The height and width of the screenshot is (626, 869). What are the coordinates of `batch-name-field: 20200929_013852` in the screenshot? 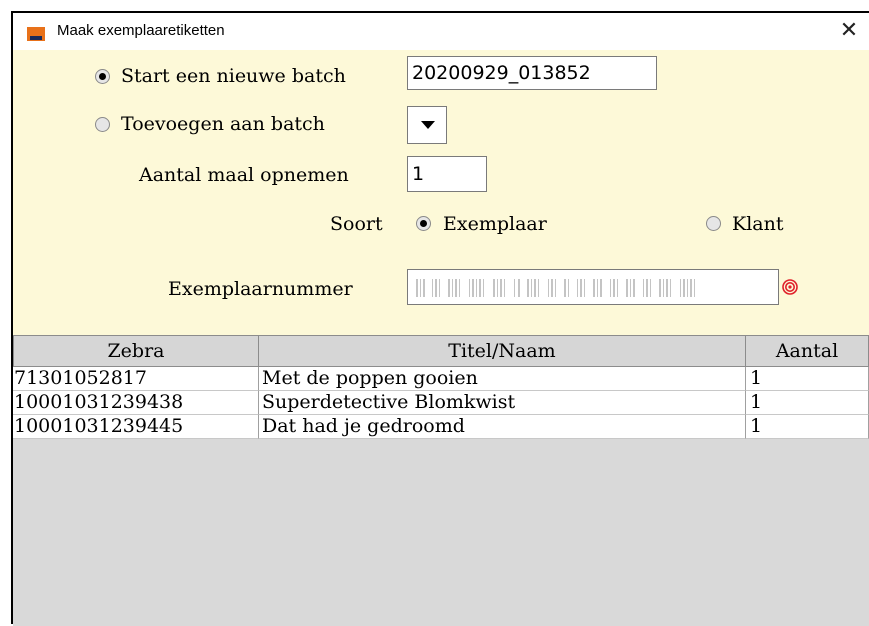 It's located at (532, 73).